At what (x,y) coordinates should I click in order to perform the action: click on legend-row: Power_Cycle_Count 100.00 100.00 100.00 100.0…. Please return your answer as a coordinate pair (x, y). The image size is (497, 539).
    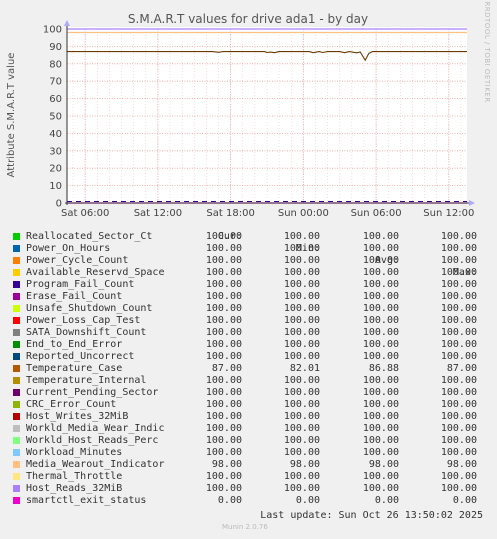
    Looking at the image, I should click on (248, 261).